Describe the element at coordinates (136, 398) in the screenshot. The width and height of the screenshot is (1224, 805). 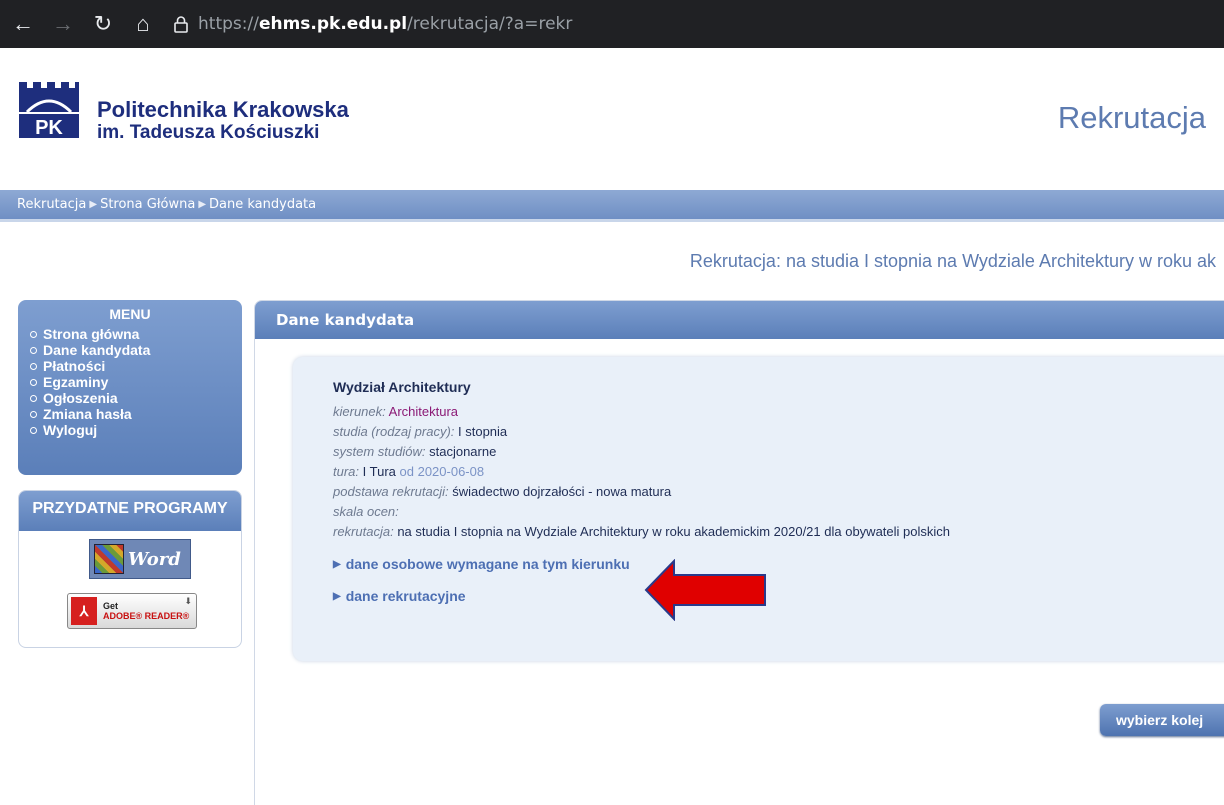
I see `menu-item-ogloszenia: Ogłoszenia` at that location.